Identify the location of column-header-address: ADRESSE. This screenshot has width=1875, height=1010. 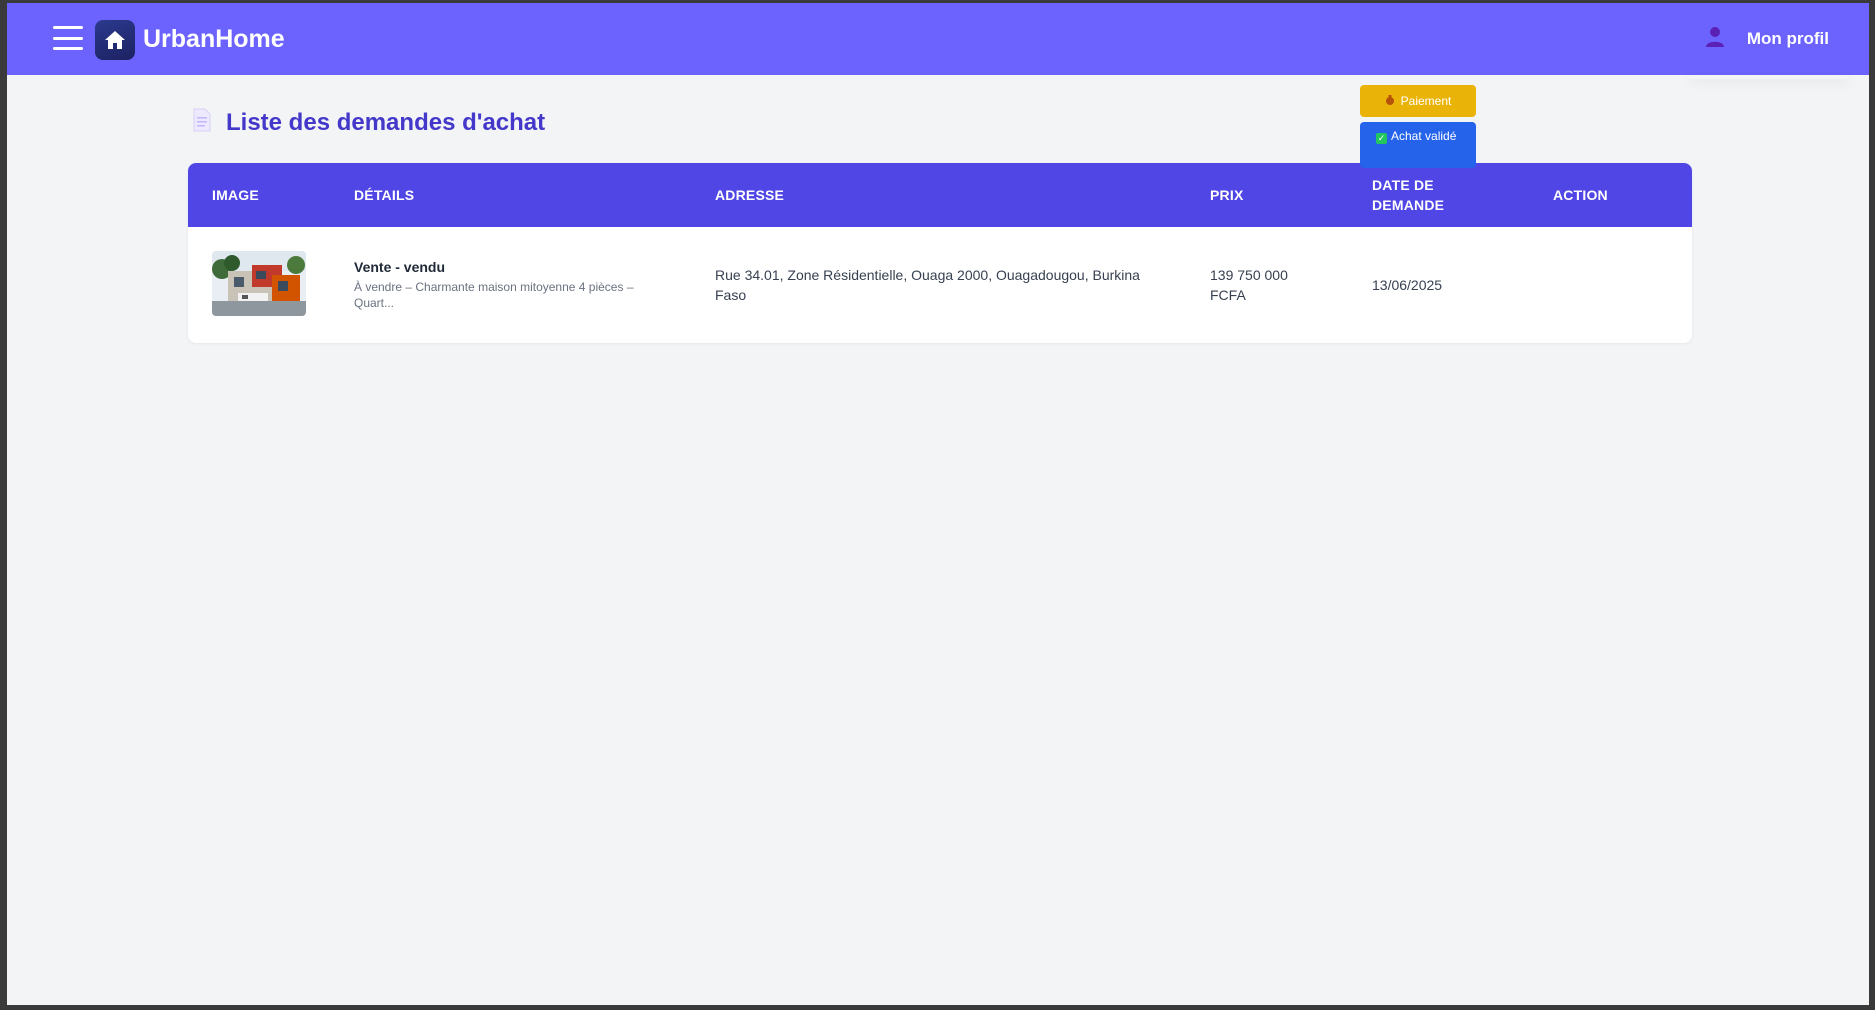
(750, 195).